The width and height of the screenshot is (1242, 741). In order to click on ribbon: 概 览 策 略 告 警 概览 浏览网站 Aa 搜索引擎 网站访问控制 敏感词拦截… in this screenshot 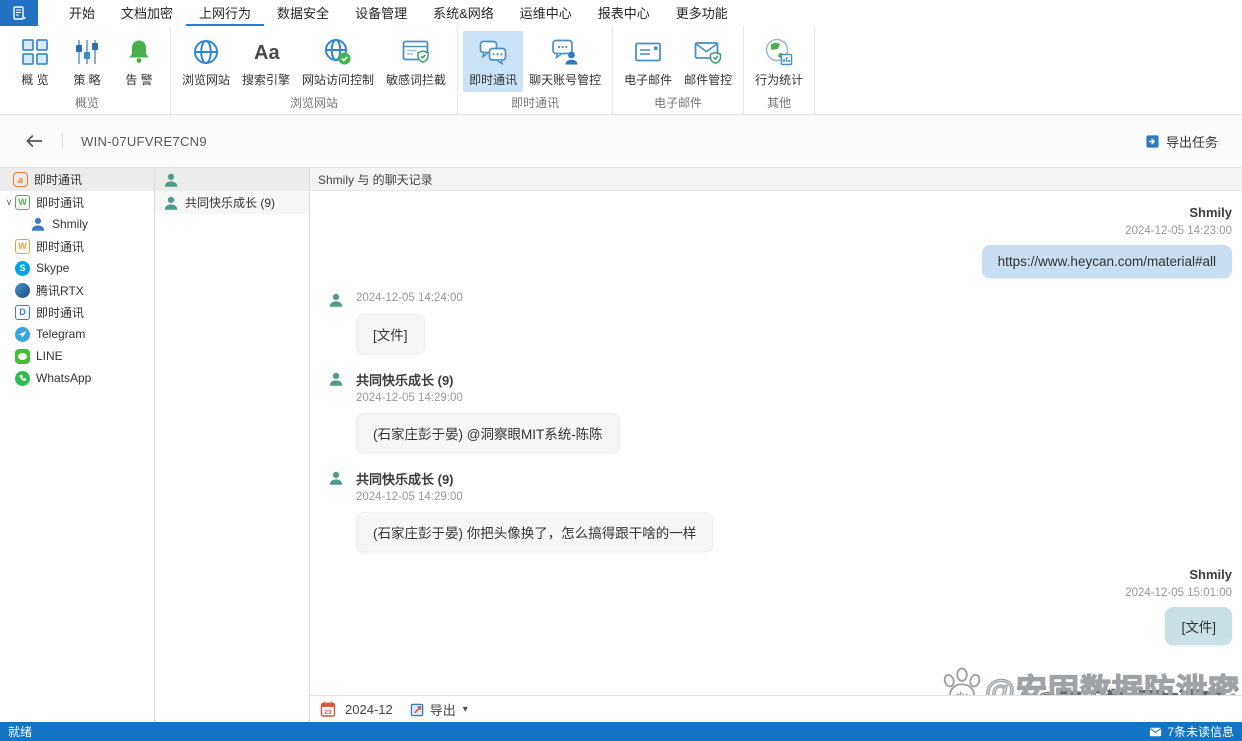, I will do `click(621, 70)`.